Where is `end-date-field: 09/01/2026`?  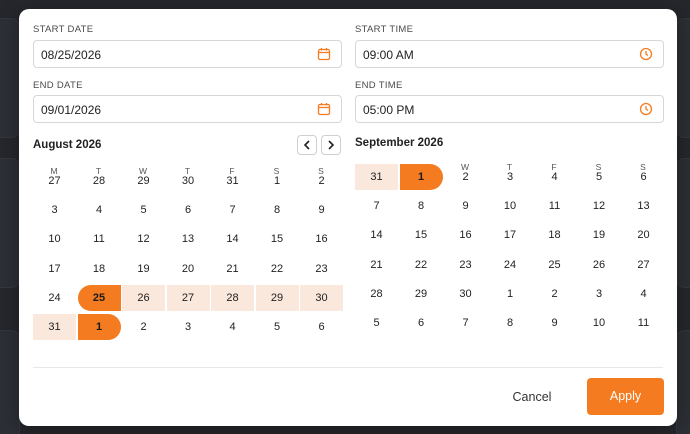
end-date-field: 09/01/2026 is located at coordinates (187, 109).